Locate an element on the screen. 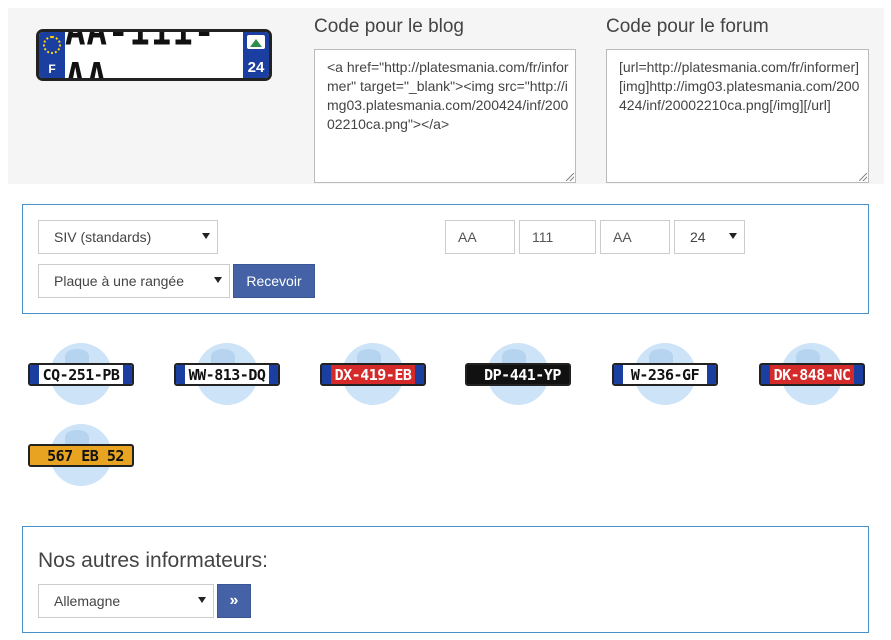 Image resolution: width=891 pixels, height=640 pixels. plate-type-value: SIV (standards) is located at coordinates (103, 237).